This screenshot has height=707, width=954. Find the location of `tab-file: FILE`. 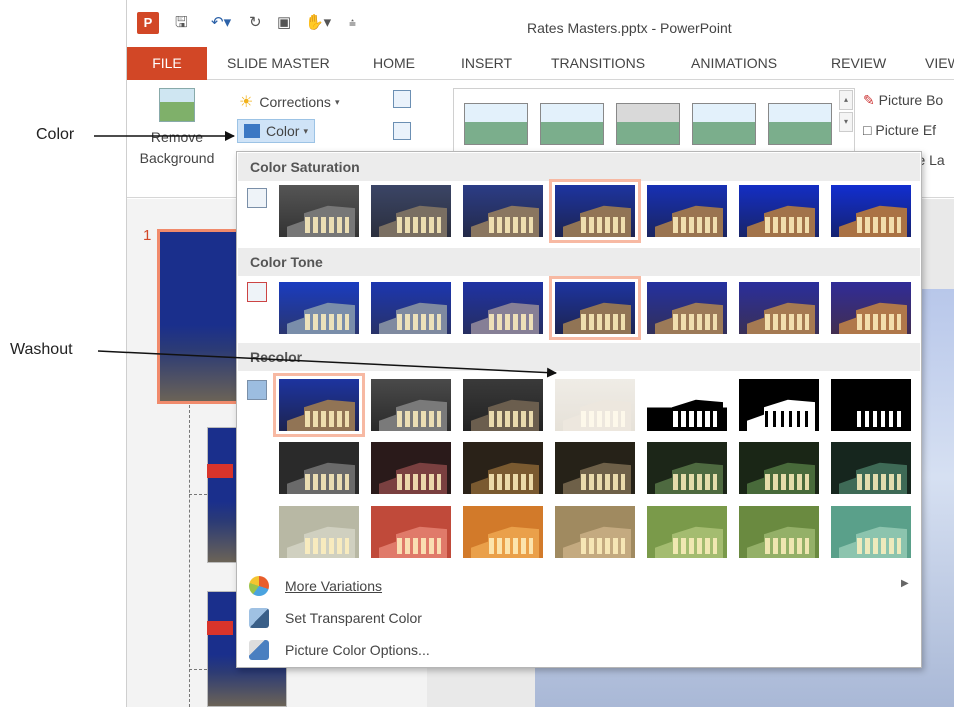

tab-file: FILE is located at coordinates (167, 63).